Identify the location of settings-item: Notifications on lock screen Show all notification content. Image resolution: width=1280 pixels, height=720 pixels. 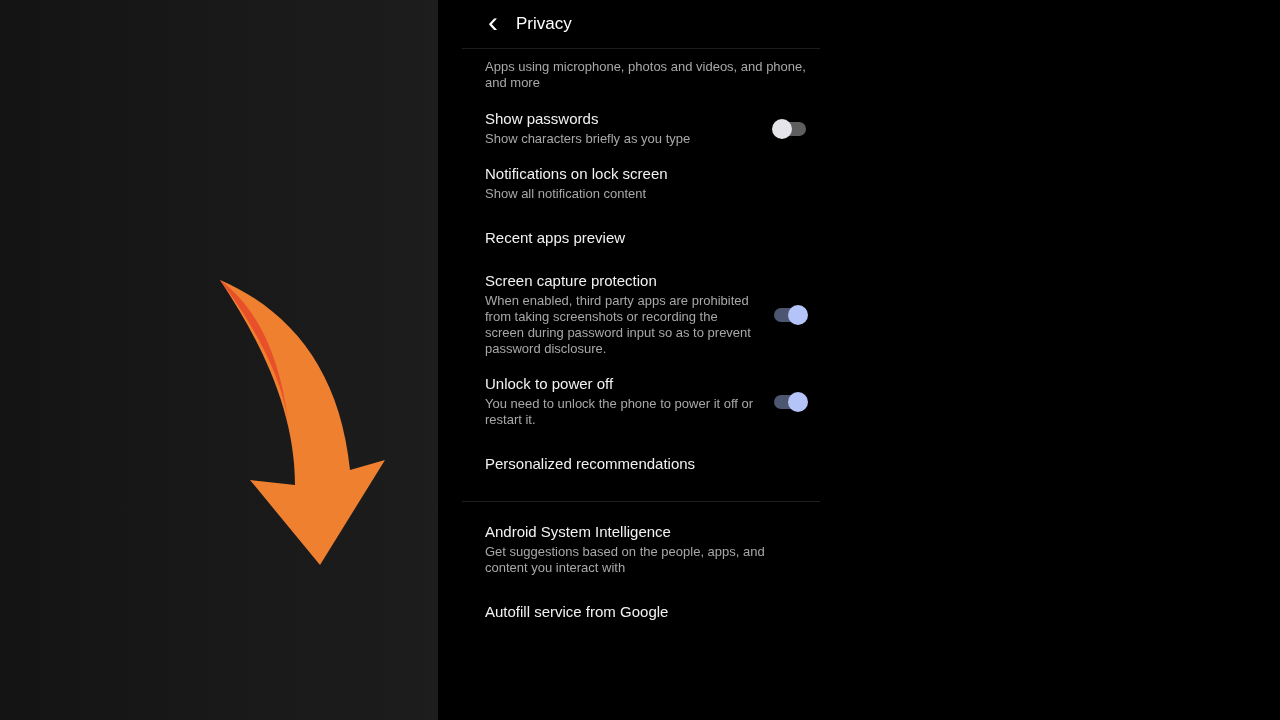
(641, 183).